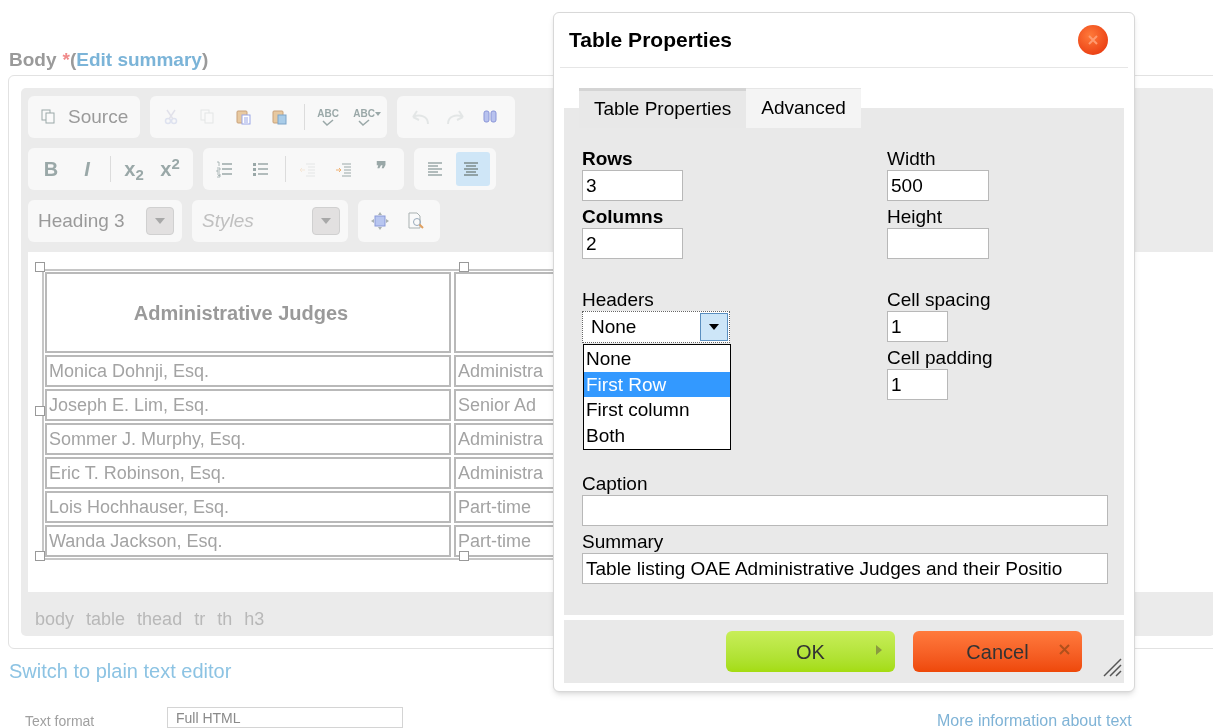  Describe the element at coordinates (879, 650) in the screenshot. I see `play-arrow-icon` at that location.